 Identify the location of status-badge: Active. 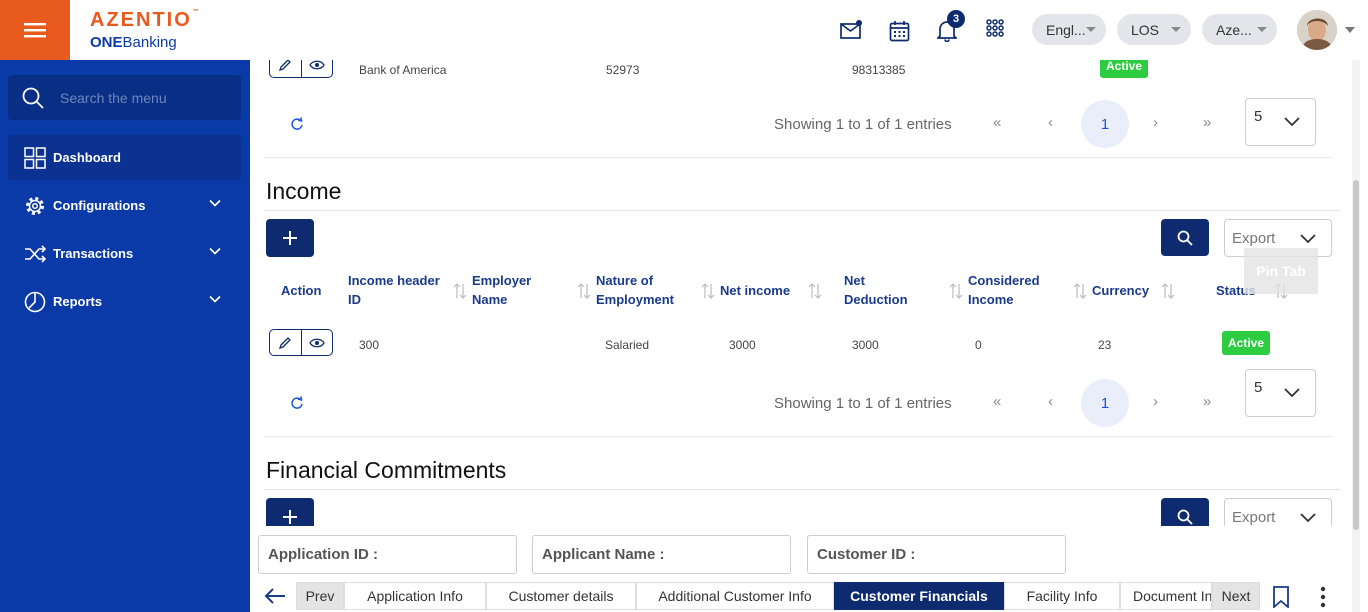
(1246, 343).